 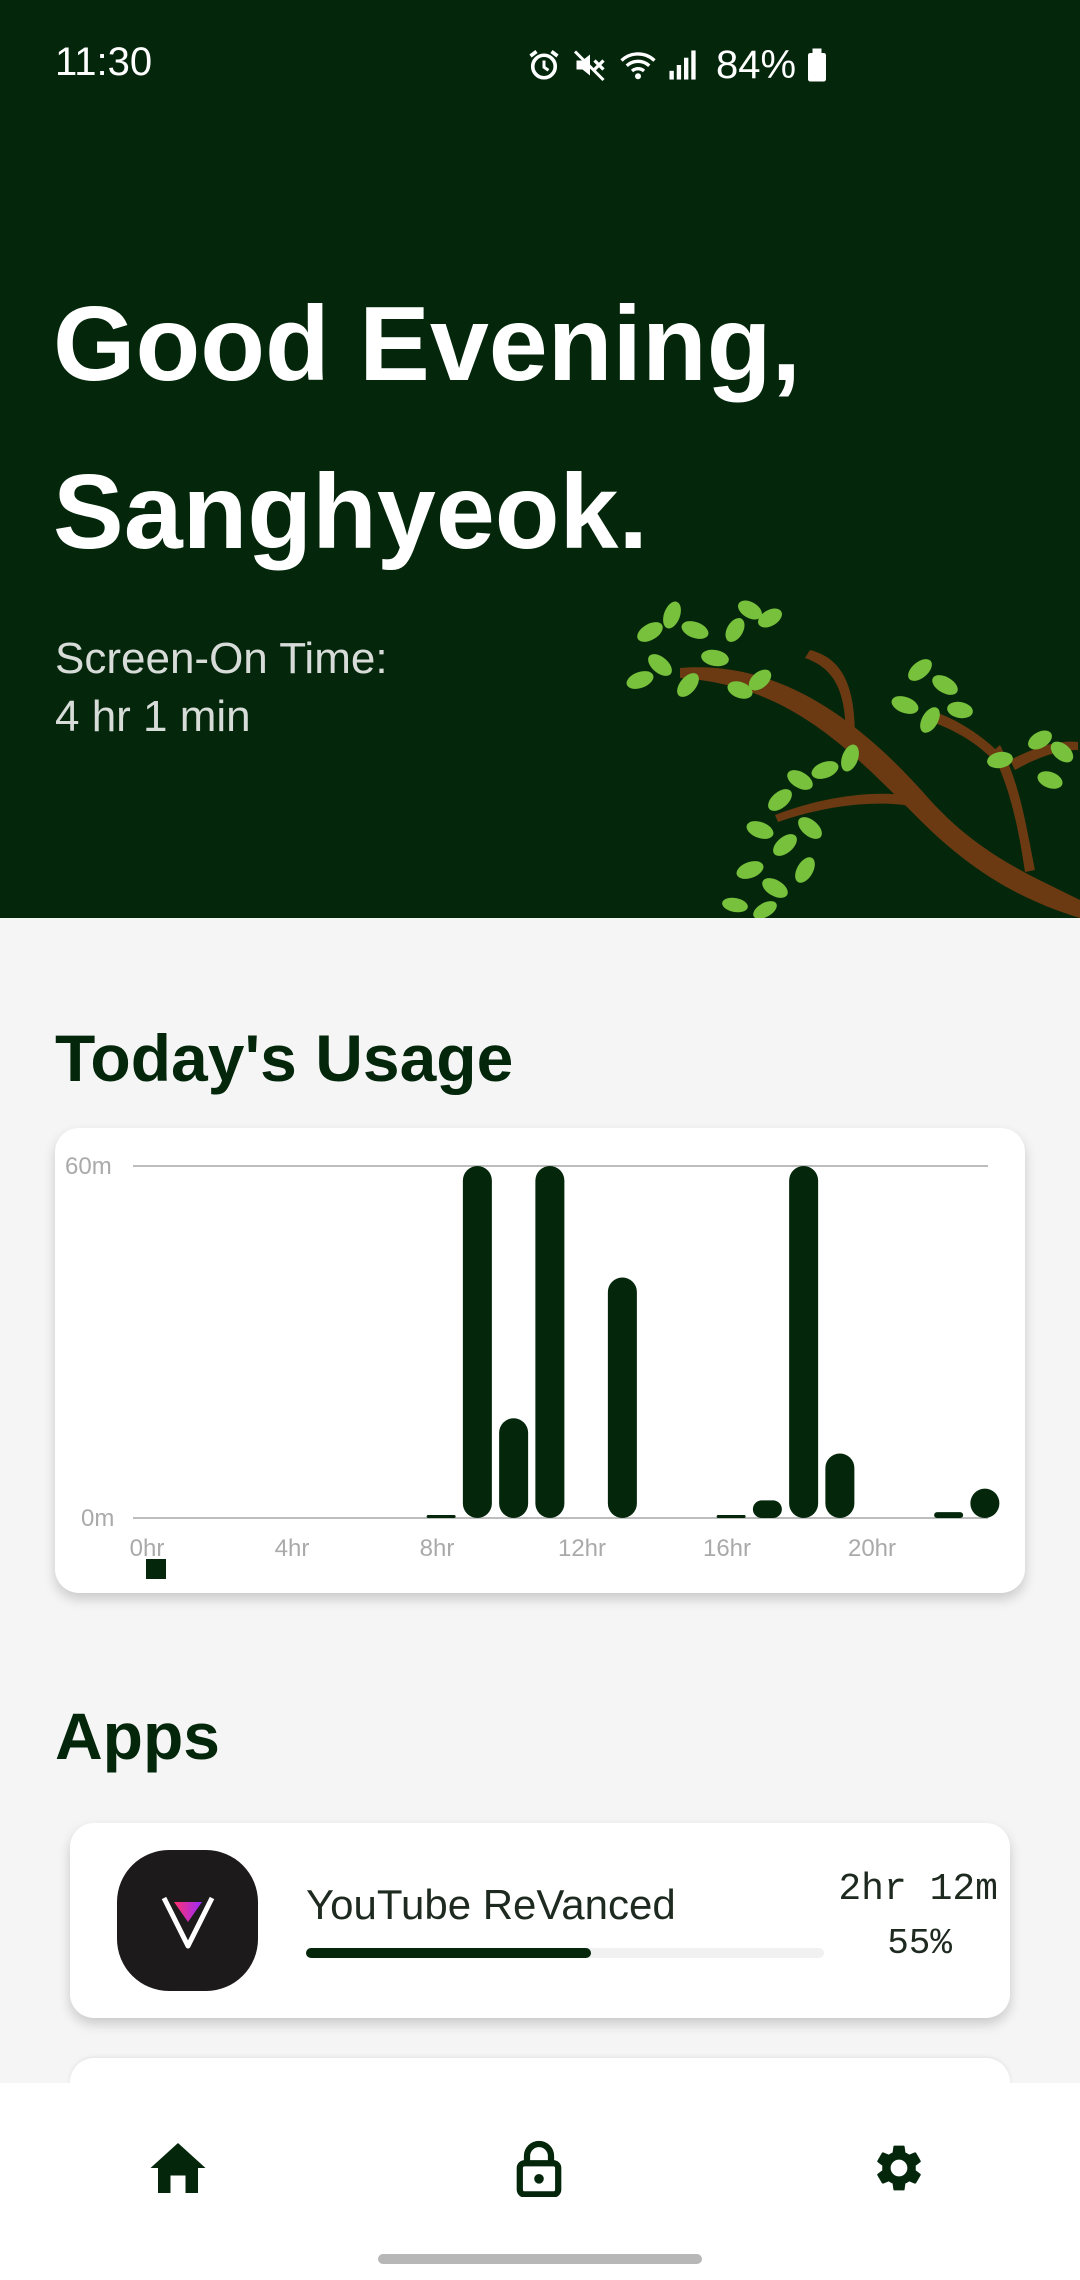 I want to click on lock-icon, so click(x=539, y=2168).